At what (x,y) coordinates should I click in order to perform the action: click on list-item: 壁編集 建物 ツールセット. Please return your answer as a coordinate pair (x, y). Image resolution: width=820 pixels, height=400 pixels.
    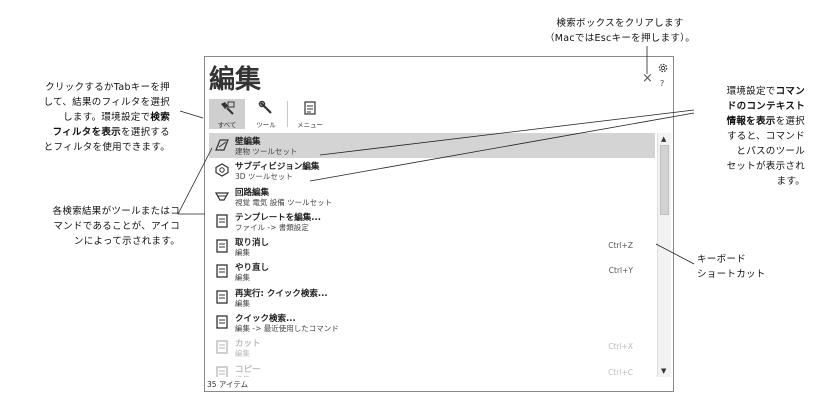
    Looking at the image, I should click on (432, 146).